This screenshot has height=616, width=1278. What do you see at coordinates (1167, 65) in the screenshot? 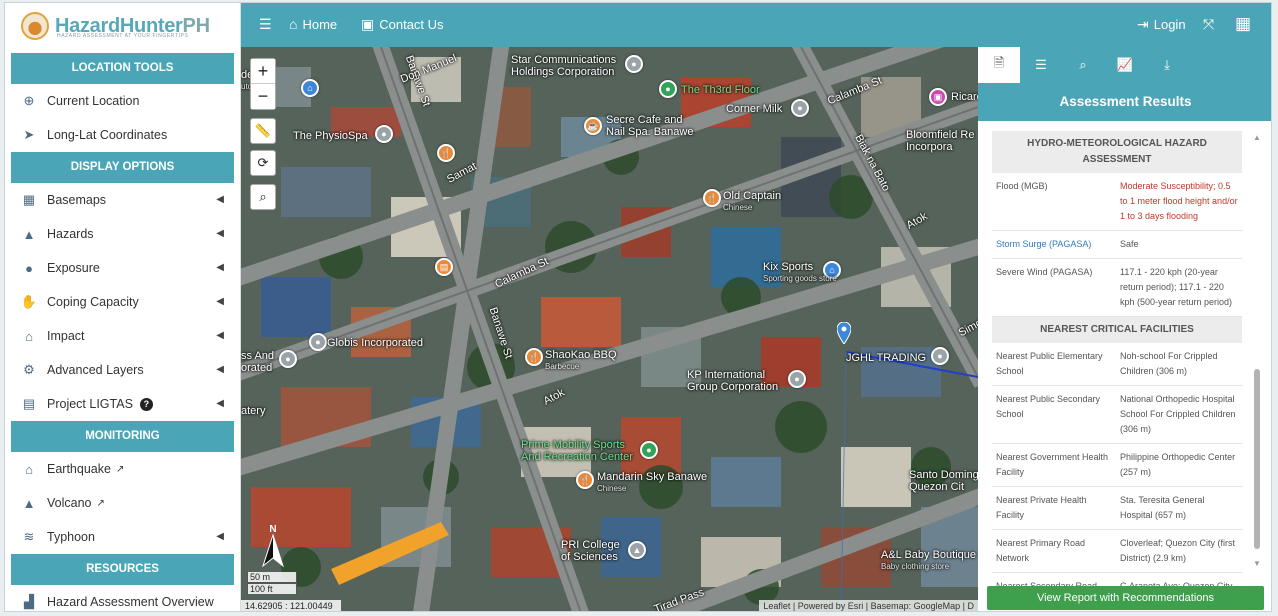
I see `tab-download: ⤓` at bounding box center [1167, 65].